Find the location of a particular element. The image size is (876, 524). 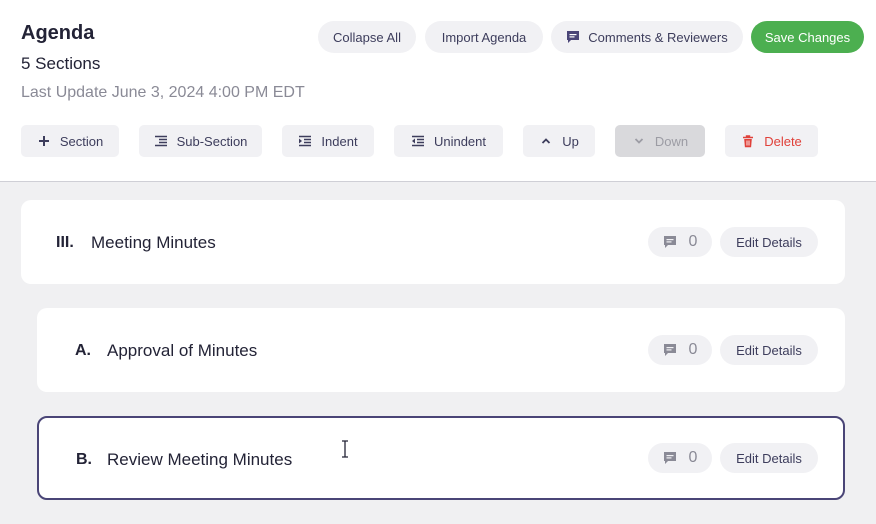

collapse-all-label: Collapse All is located at coordinates (367, 37).